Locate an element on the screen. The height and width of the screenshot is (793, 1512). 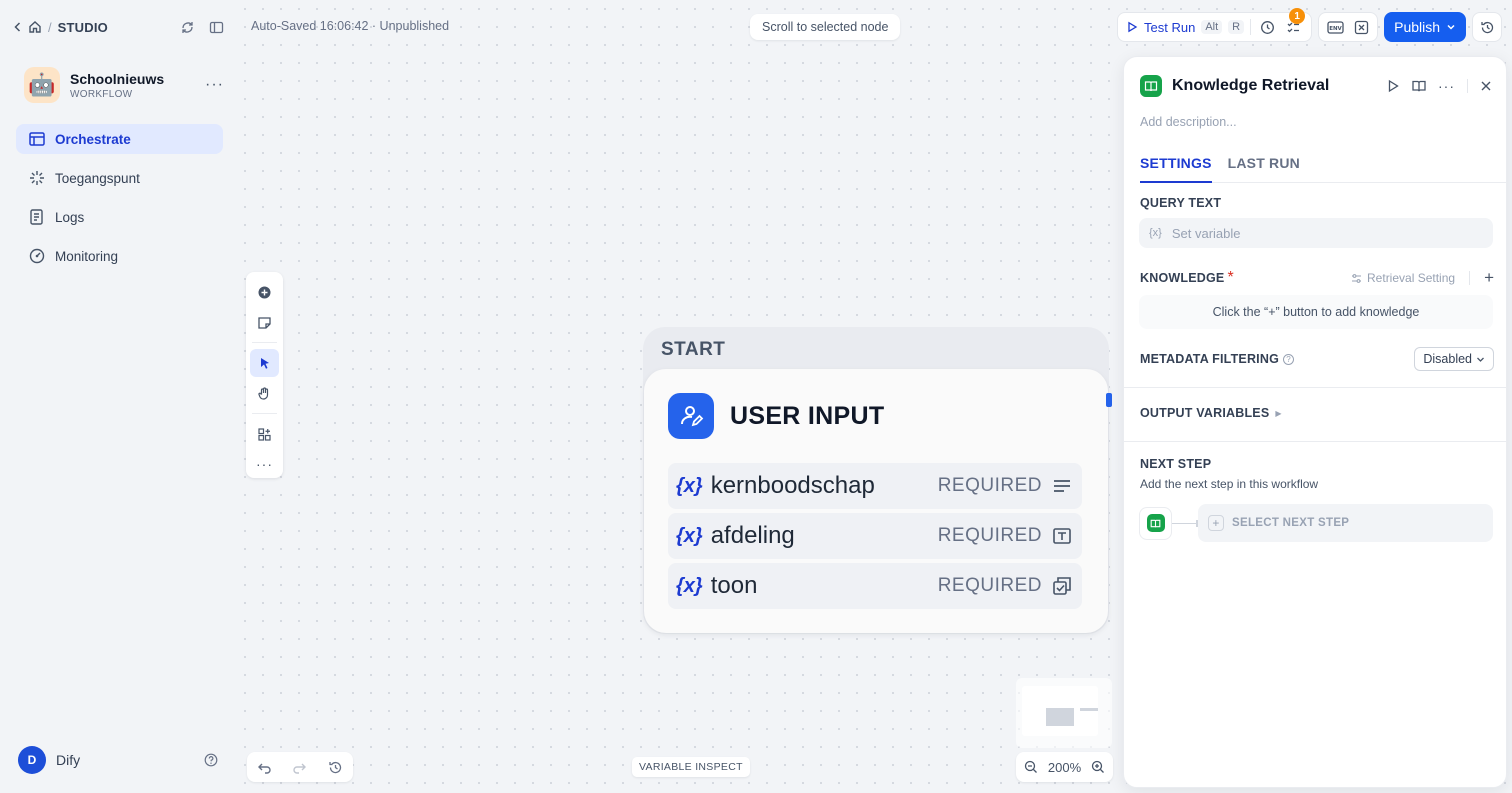
checklist-button: 1 is located at coordinates (1294, 25).